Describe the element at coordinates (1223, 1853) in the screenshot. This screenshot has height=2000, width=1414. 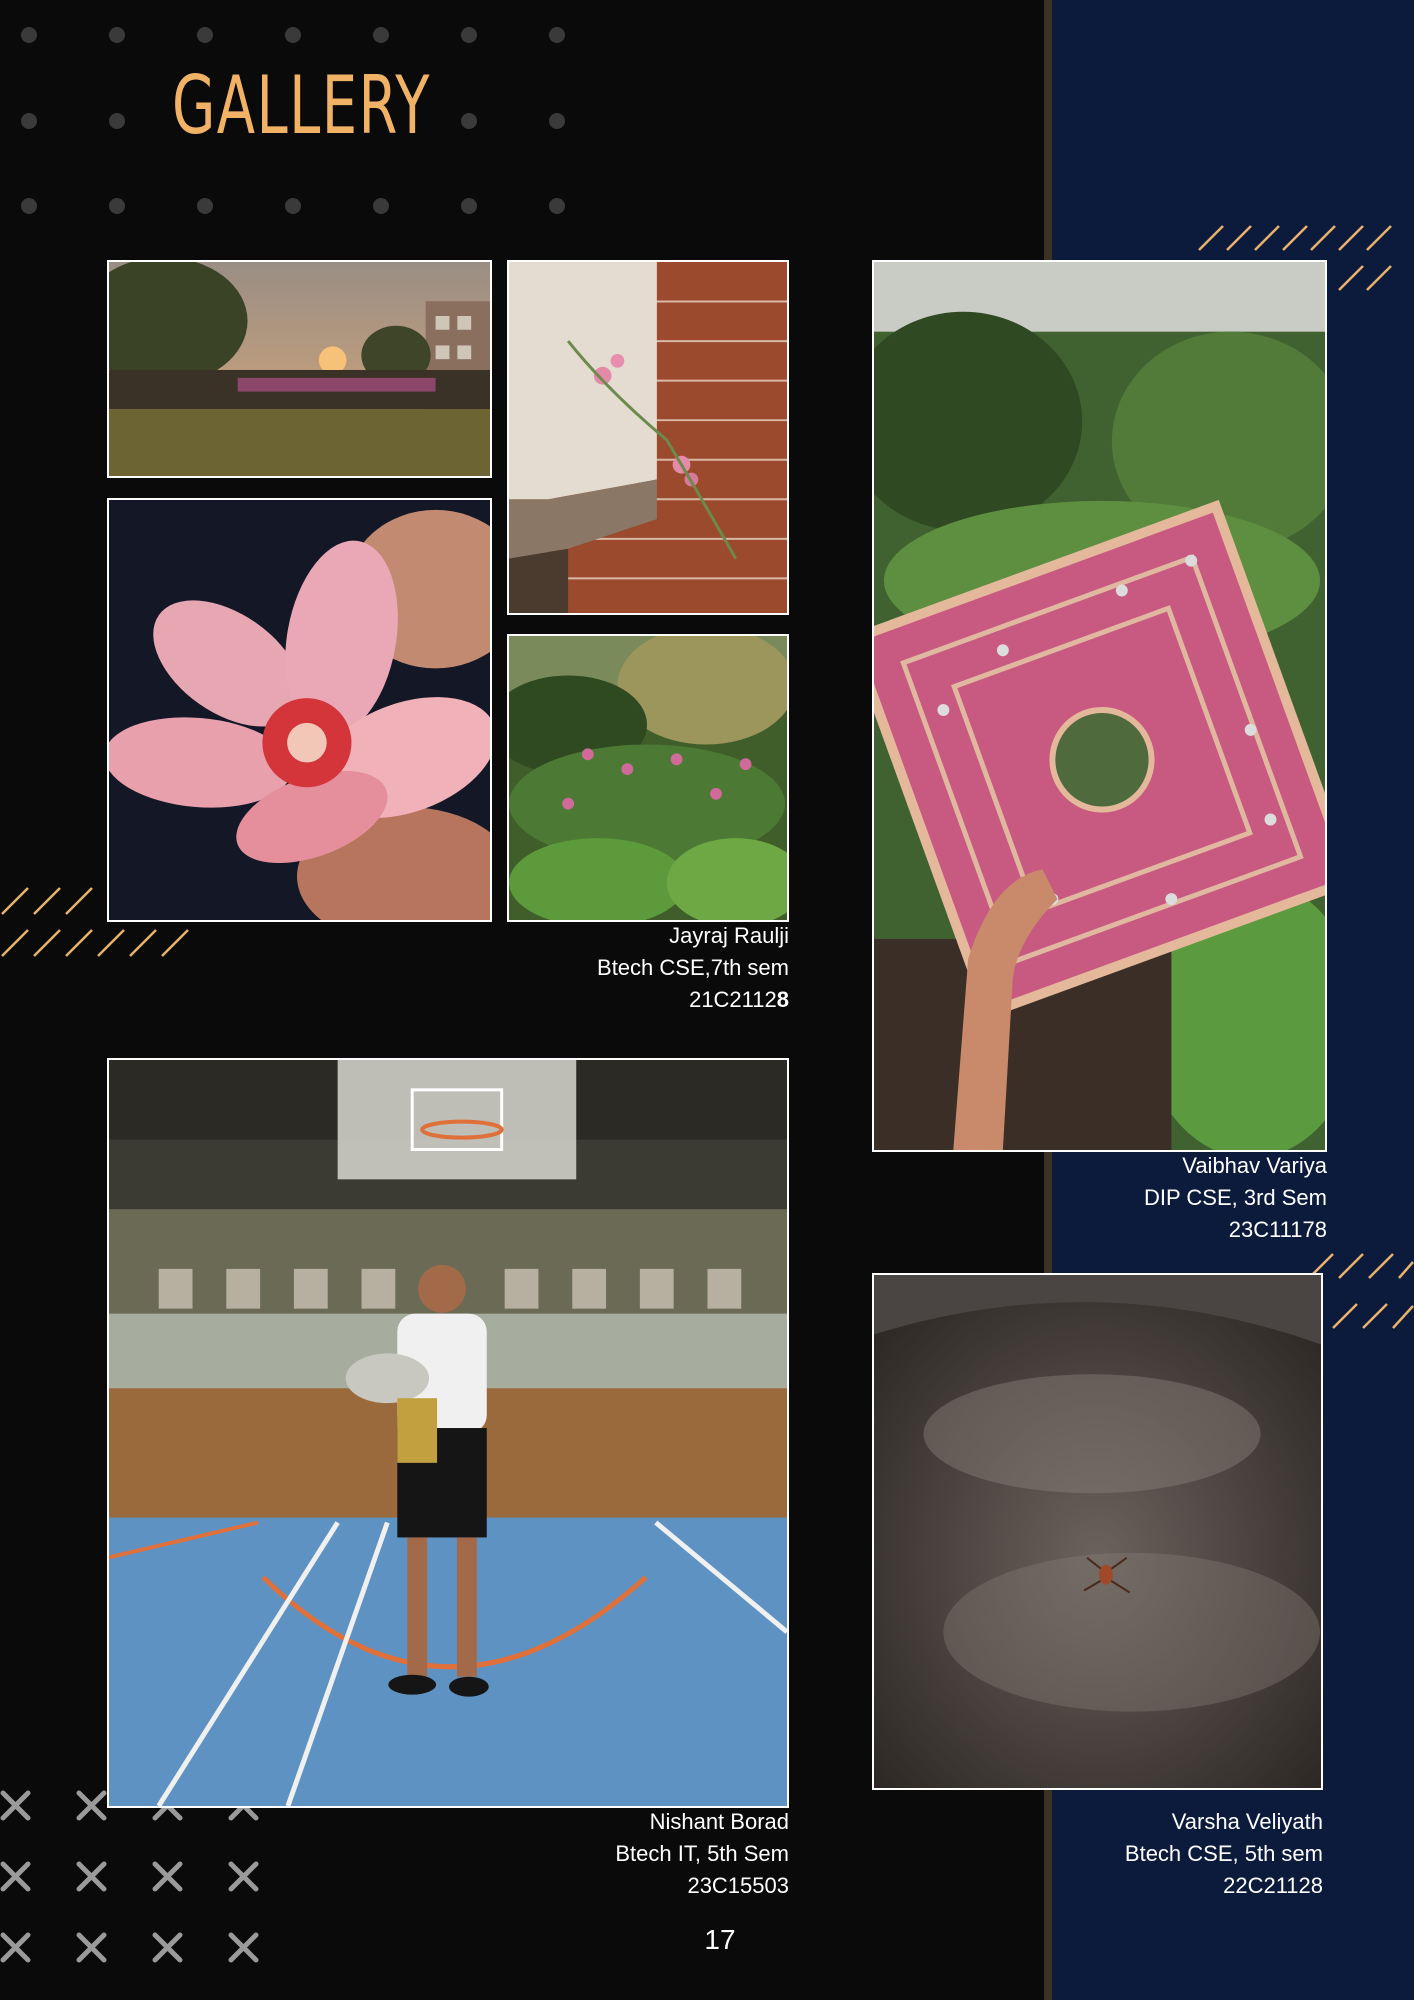
I see `caption-course: Btech CSE, 5th sem` at that location.